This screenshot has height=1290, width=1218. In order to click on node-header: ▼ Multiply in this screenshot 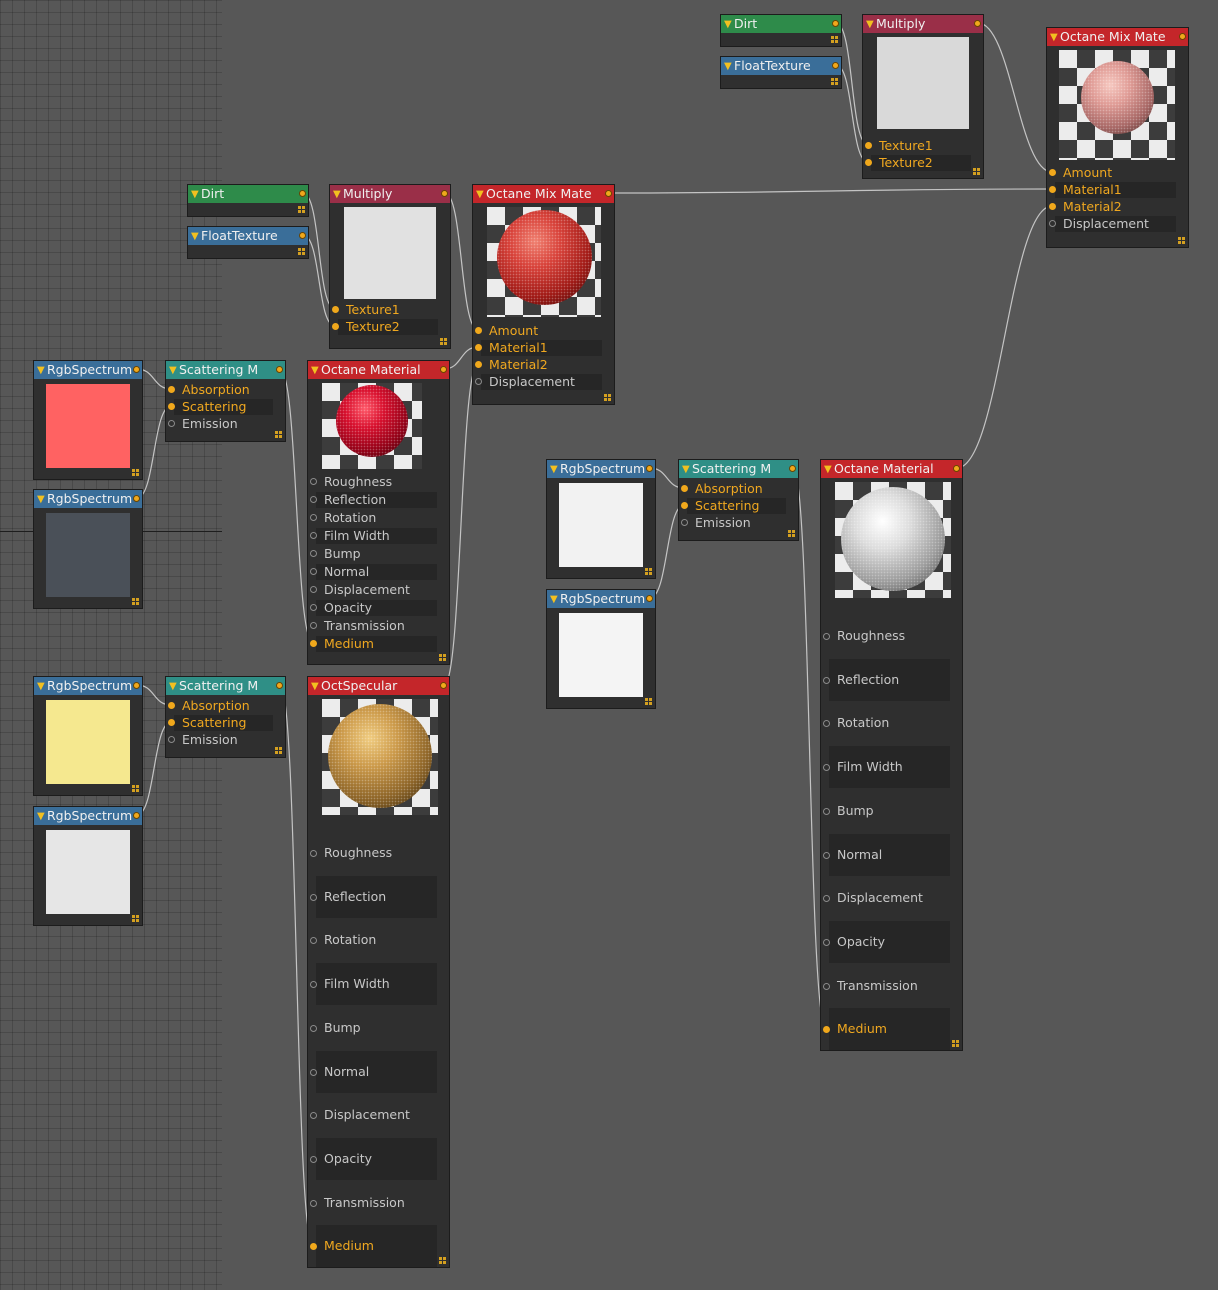, I will do `click(923, 24)`.